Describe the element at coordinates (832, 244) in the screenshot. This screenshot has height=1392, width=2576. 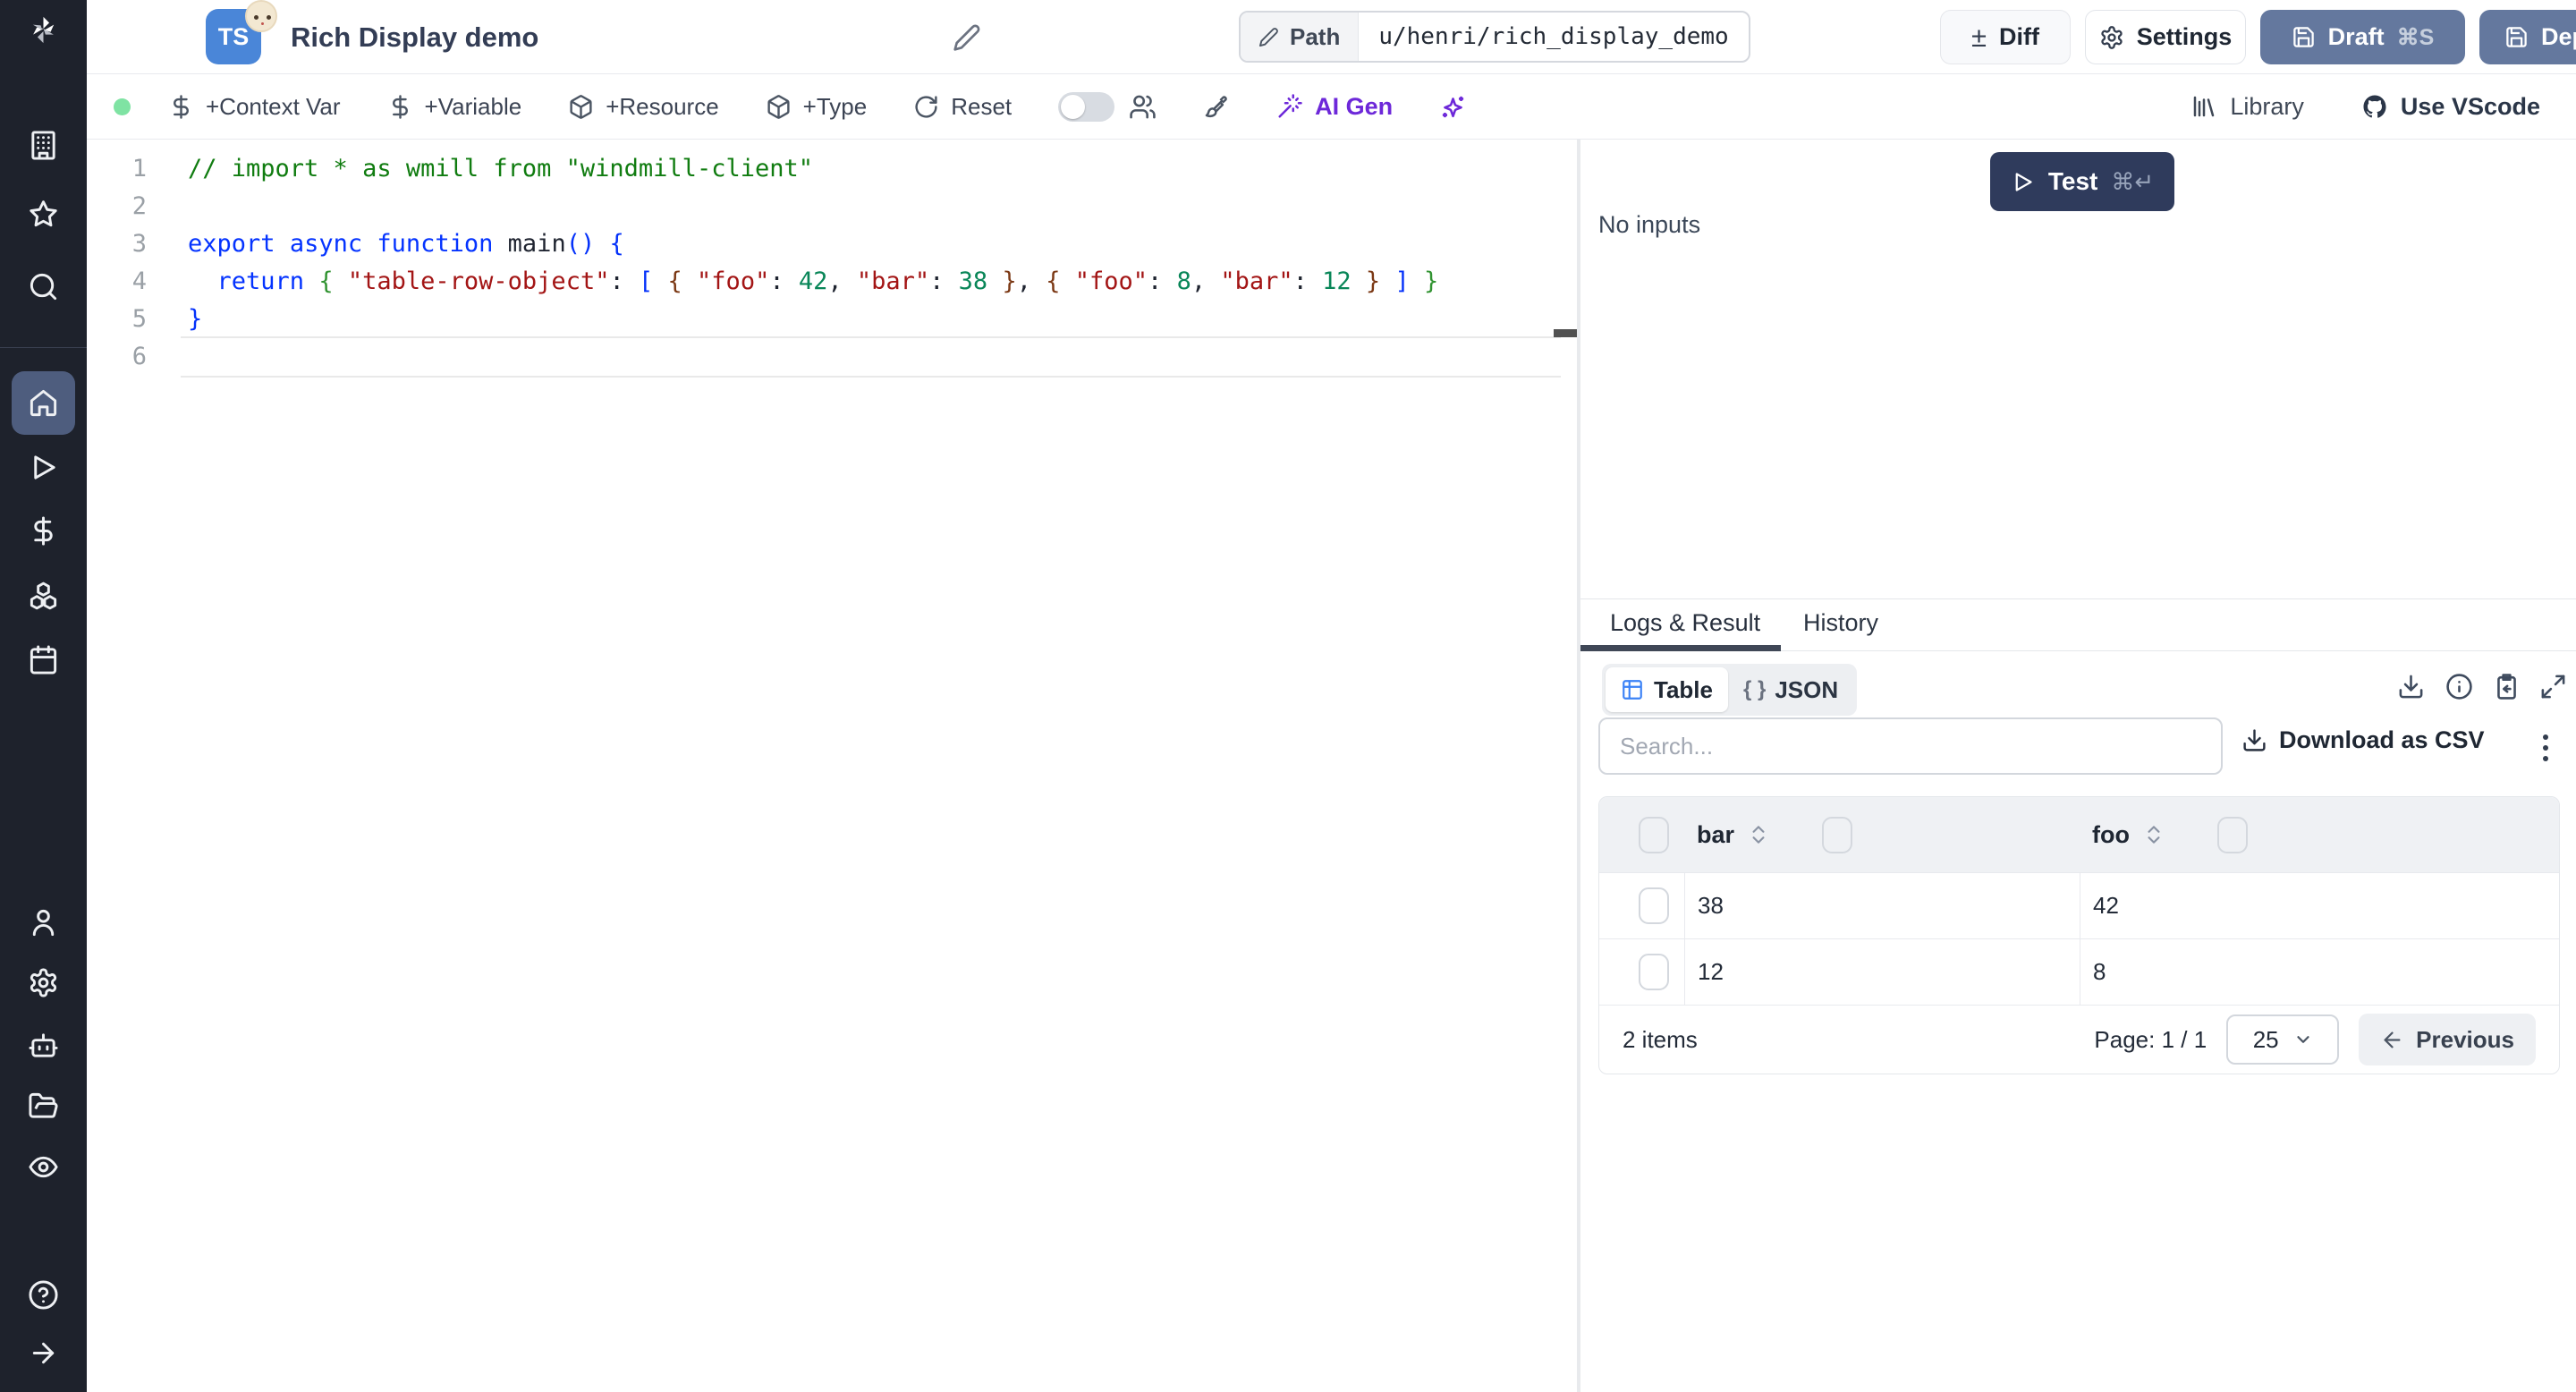
I see `code-line: 3 export async function main() {` at that location.